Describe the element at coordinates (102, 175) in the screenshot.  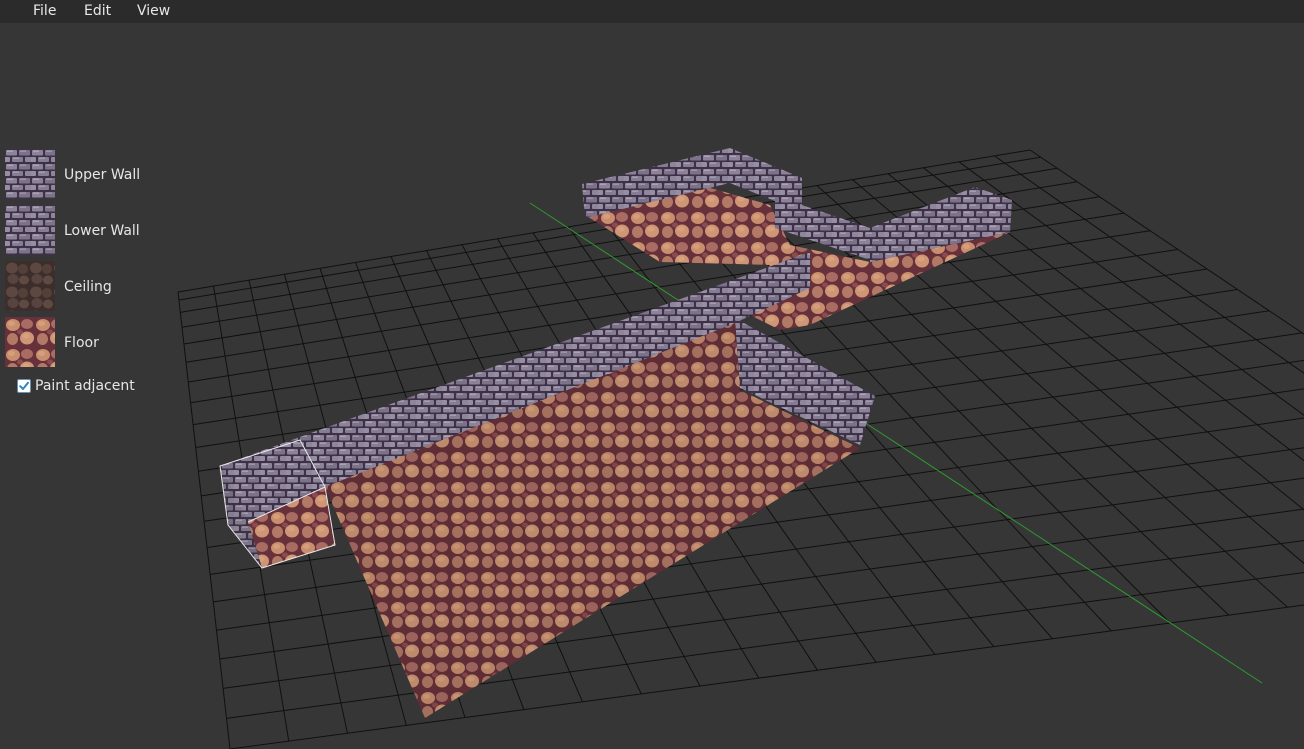
I see `upper-wall-label: Upper Wall` at that location.